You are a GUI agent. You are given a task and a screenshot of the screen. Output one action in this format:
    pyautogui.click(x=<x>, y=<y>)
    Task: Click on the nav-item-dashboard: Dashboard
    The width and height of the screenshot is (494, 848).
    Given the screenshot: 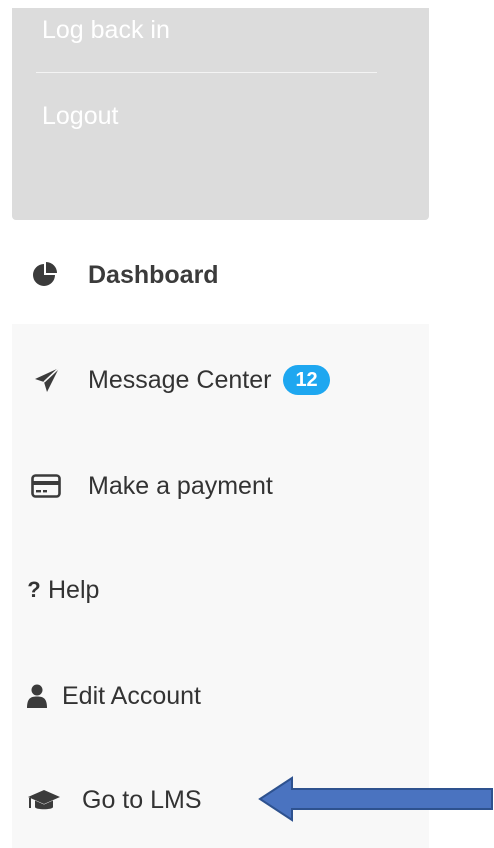 What is the action you would take?
    pyautogui.click(x=220, y=275)
    